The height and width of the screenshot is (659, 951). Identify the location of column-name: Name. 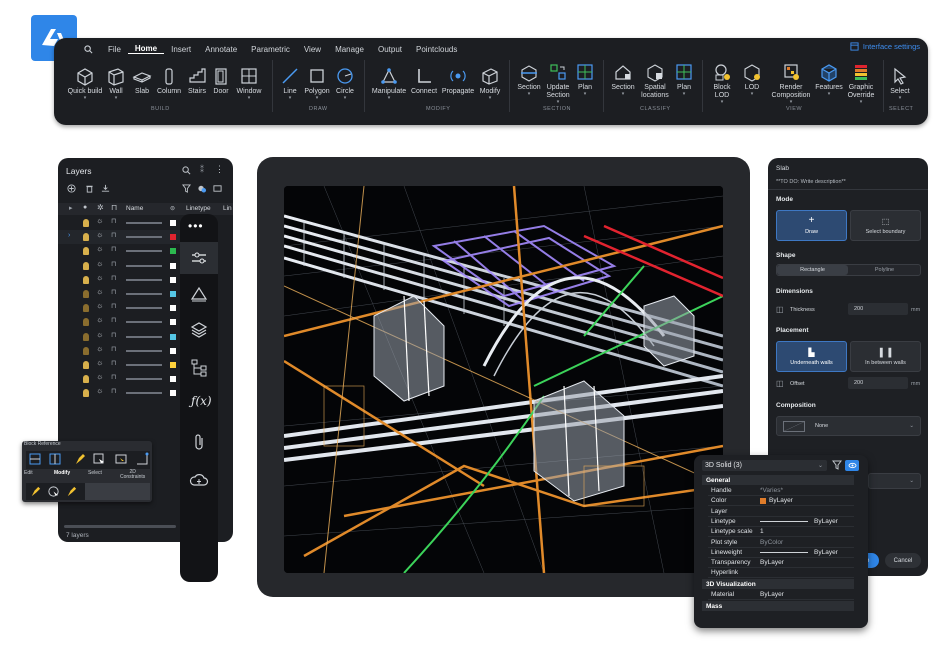
(134, 208).